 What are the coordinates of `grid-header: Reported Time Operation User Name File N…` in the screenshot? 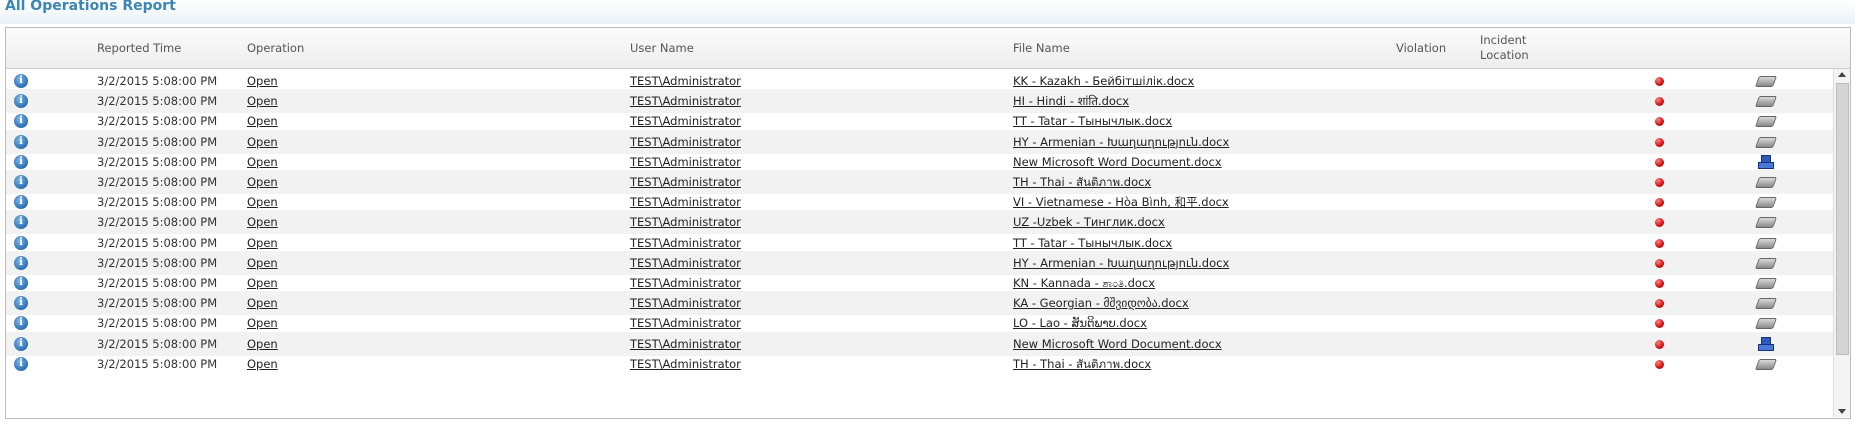 It's located at (928, 48).